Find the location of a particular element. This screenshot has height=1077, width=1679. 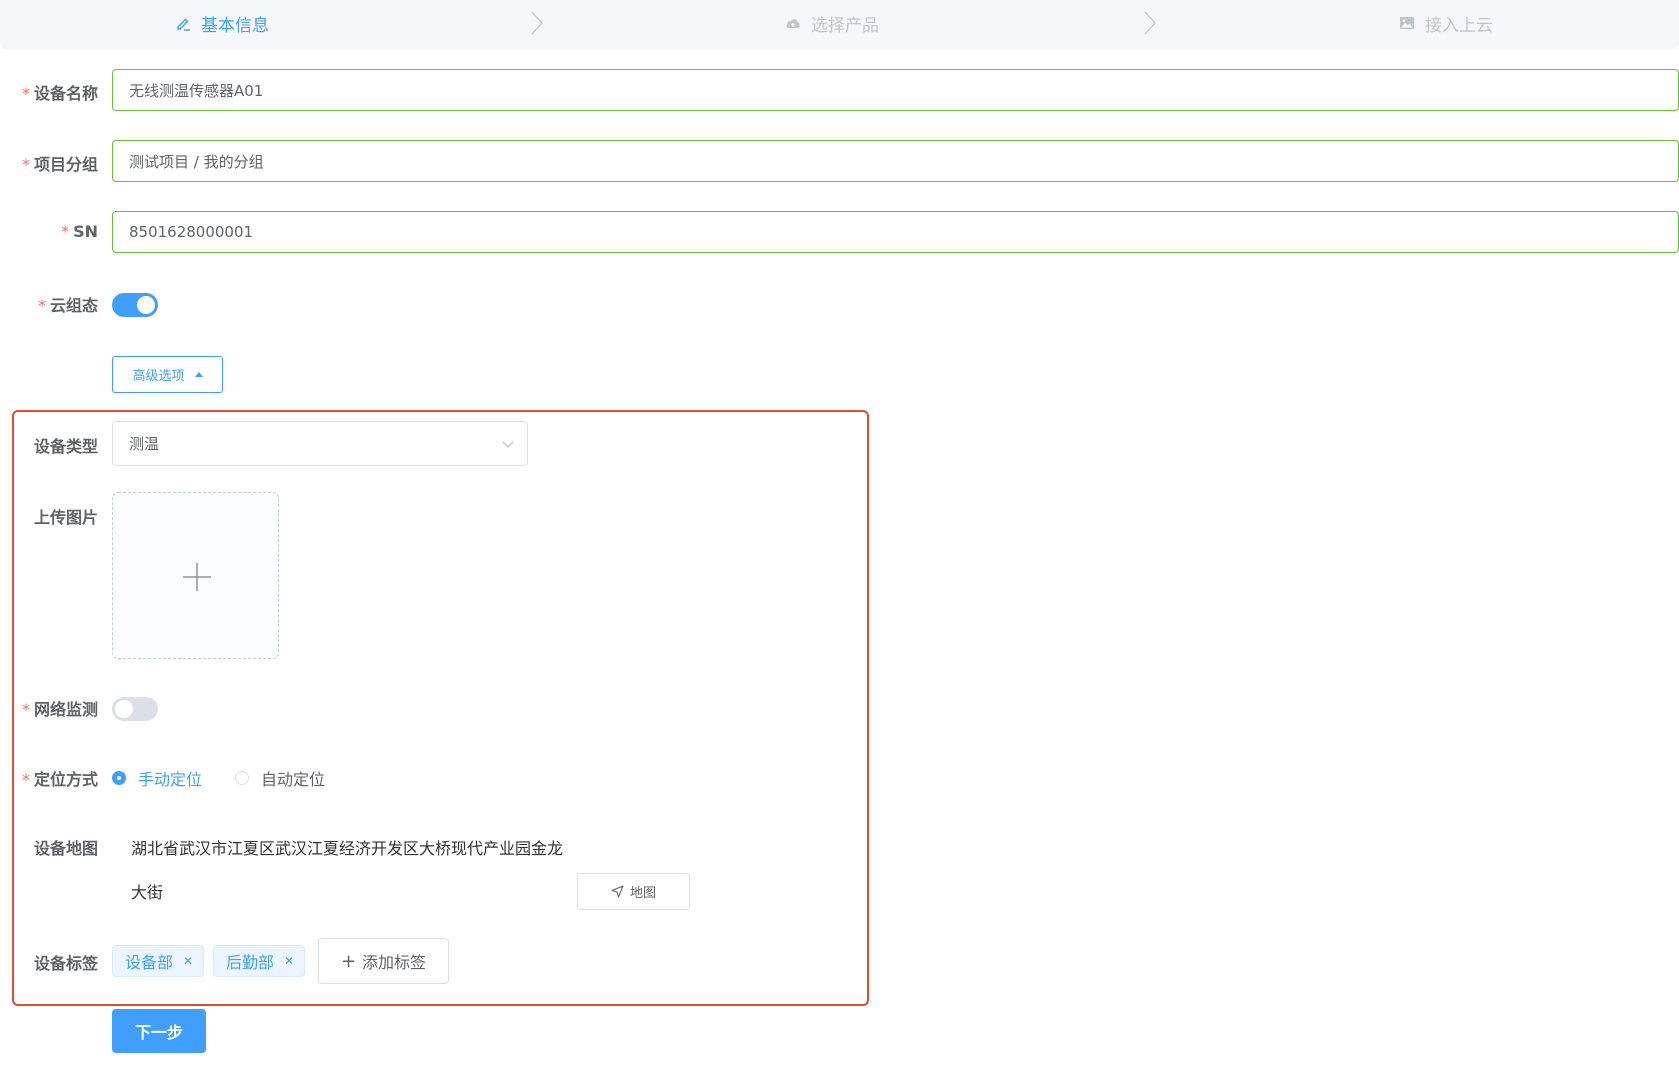

next-step-label: 下一步 is located at coordinates (158, 1032).